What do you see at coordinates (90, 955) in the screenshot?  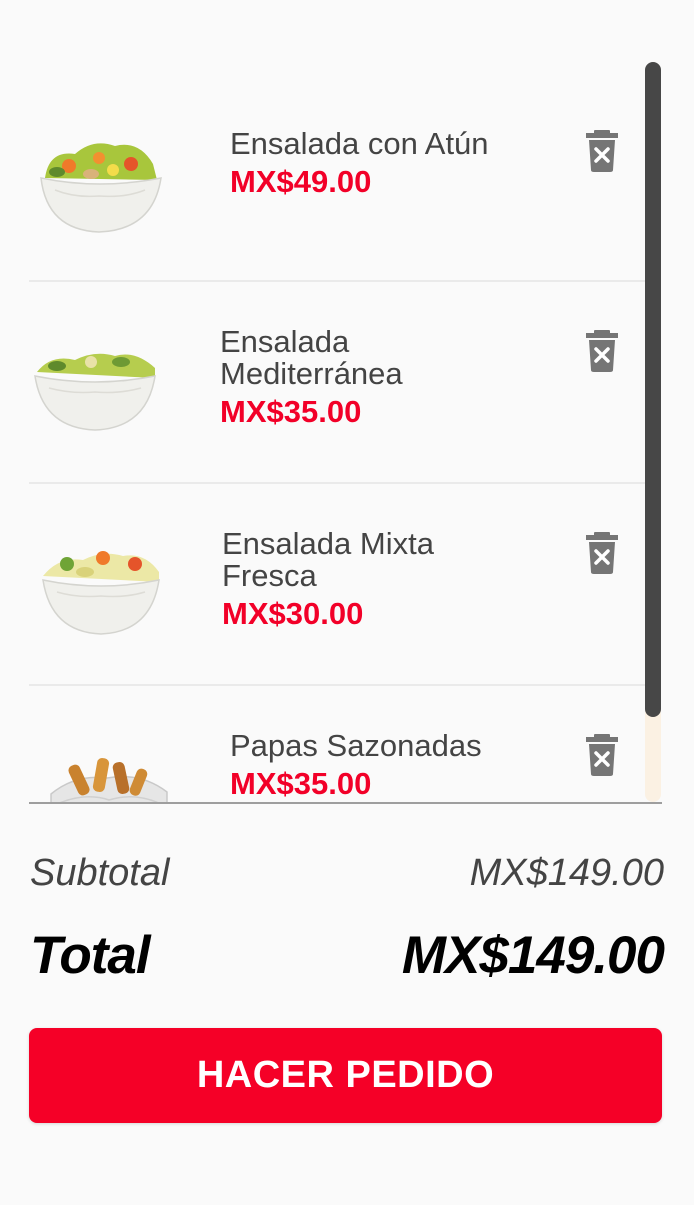 I see `total-label: Total` at bounding box center [90, 955].